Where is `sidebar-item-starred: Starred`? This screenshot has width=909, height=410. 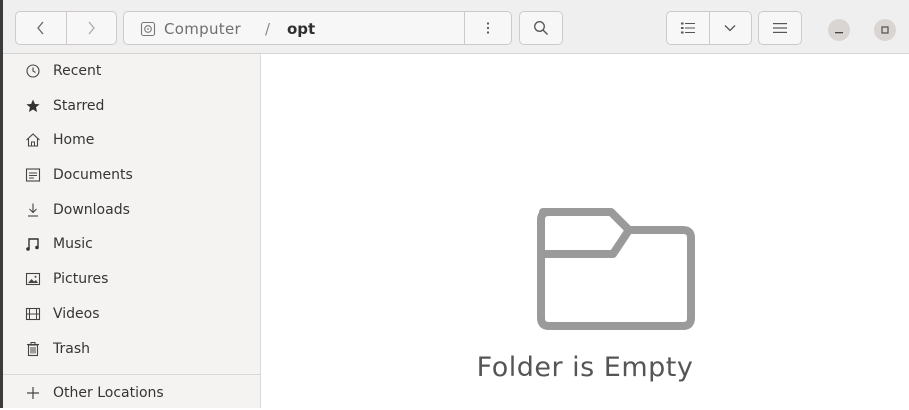
sidebar-item-starred: Starred is located at coordinates (131, 106).